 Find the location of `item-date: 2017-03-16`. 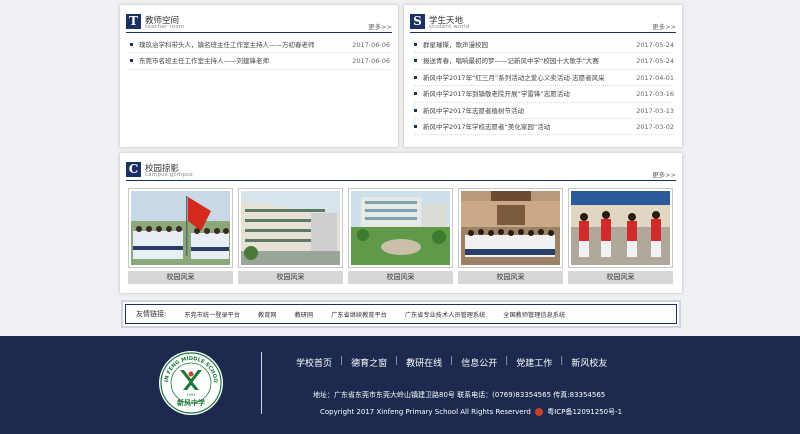

item-date: 2017-03-16 is located at coordinates (655, 94).